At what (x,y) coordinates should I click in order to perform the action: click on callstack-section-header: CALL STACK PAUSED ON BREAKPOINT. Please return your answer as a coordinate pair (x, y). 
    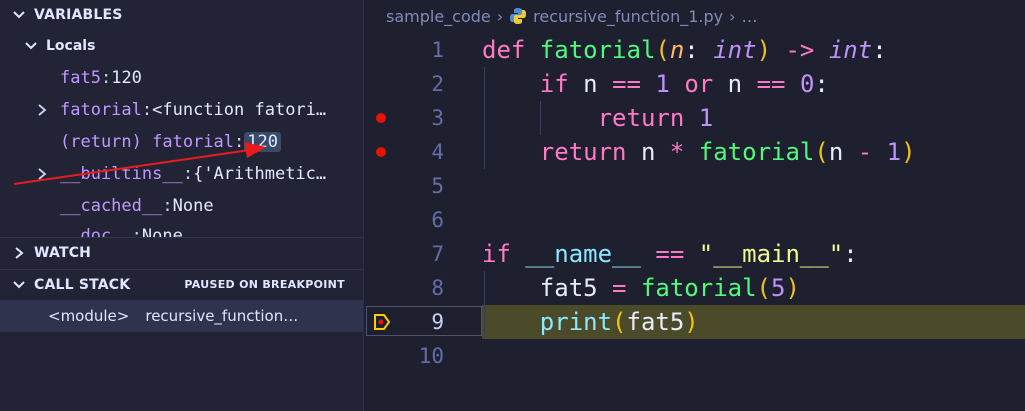
    Looking at the image, I should click on (181, 284).